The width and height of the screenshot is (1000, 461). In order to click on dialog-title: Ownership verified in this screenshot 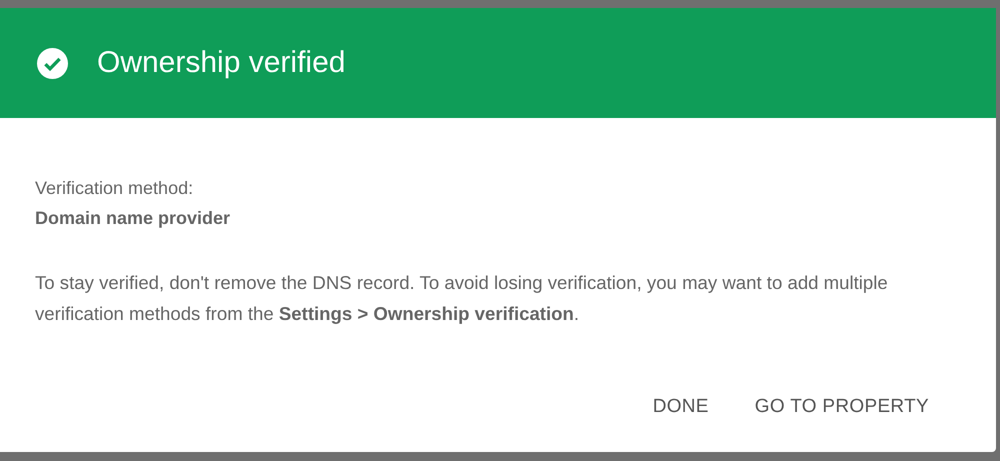, I will do `click(221, 63)`.